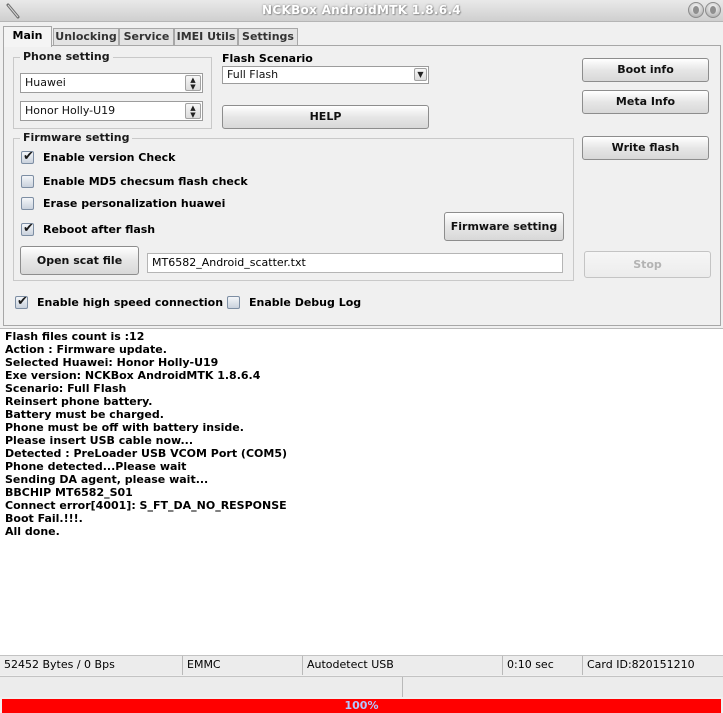 The image size is (723, 713). I want to click on flash-scenario-value: Full Flash, so click(253, 74).